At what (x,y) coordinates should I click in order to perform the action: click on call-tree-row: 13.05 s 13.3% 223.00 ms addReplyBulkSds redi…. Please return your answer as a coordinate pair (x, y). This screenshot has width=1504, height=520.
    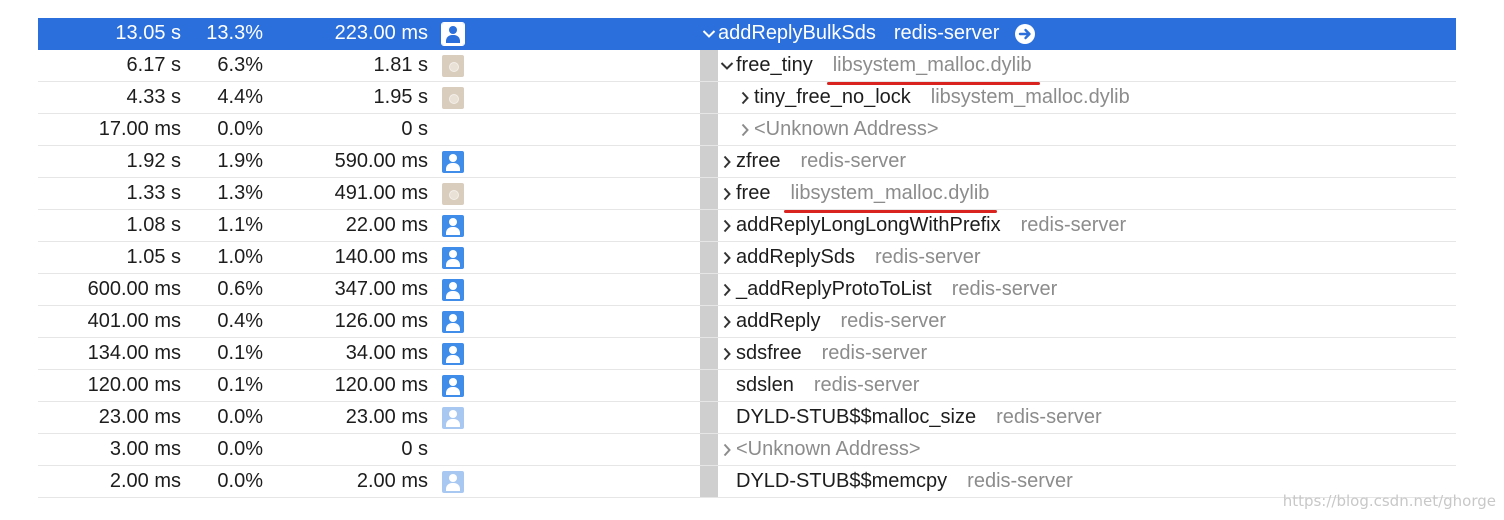
    Looking at the image, I should click on (747, 34).